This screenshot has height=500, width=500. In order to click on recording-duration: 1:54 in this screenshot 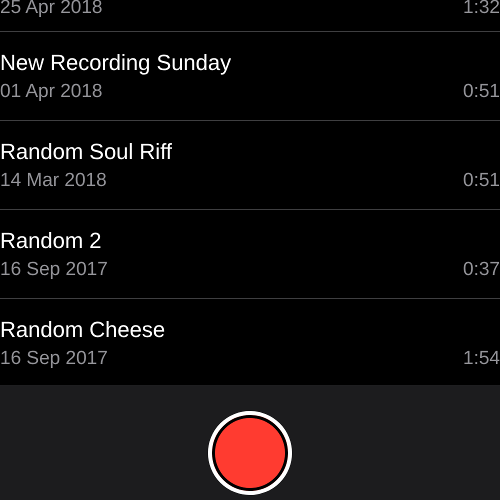, I will do `click(481, 359)`.